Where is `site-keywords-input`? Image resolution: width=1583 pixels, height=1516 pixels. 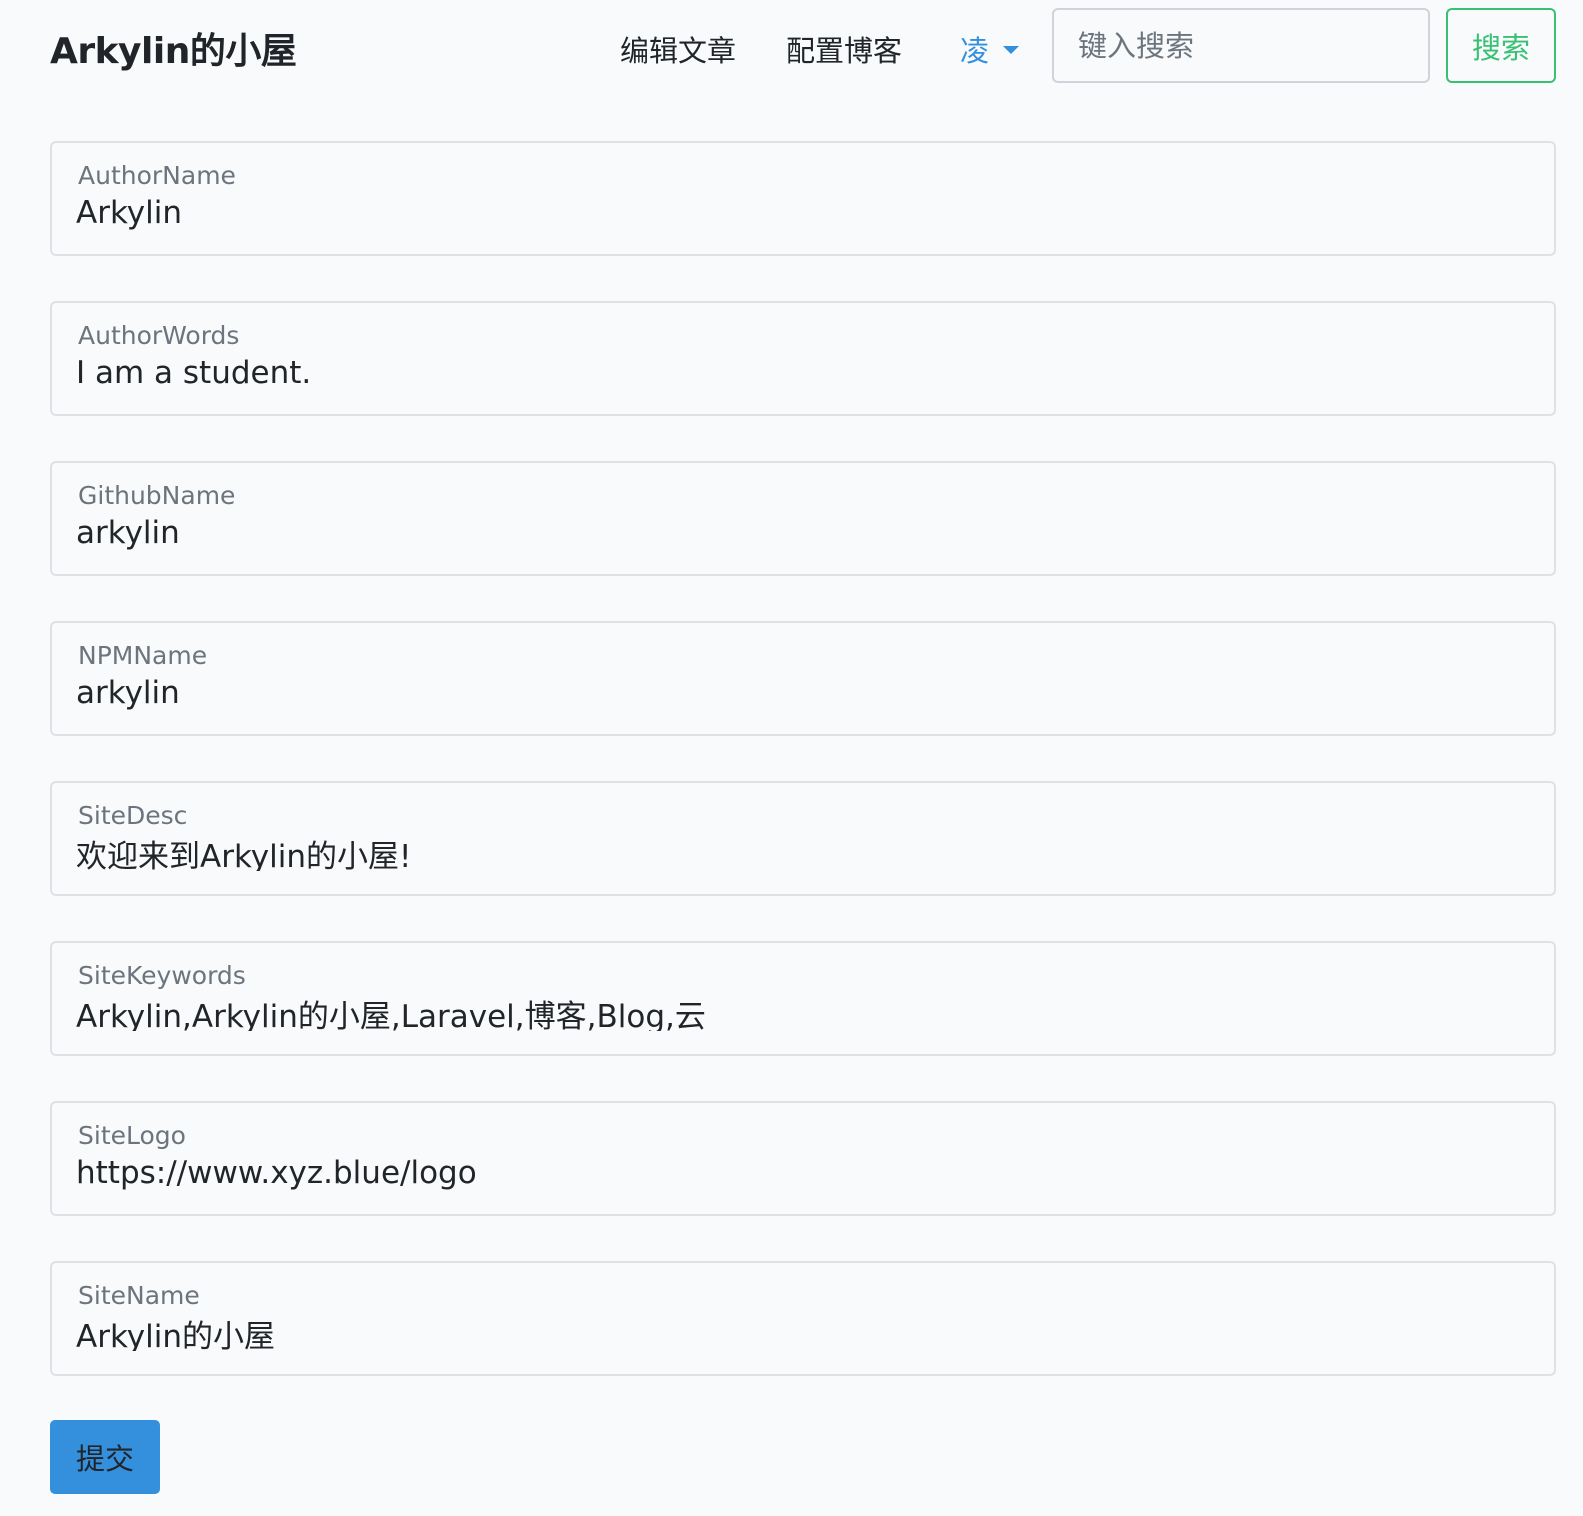
site-keywords-input is located at coordinates (796, 1013).